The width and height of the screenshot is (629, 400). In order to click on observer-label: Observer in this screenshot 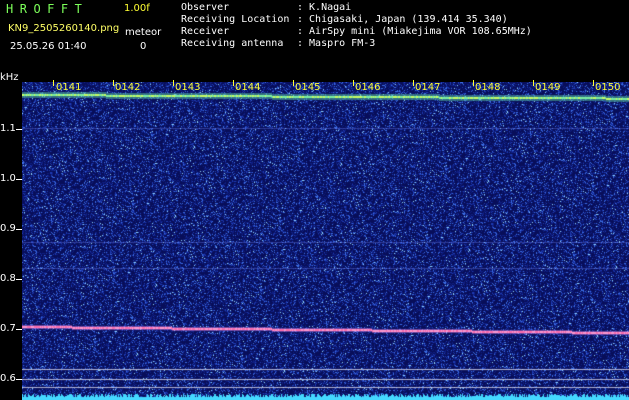, I will do `click(205, 7)`.